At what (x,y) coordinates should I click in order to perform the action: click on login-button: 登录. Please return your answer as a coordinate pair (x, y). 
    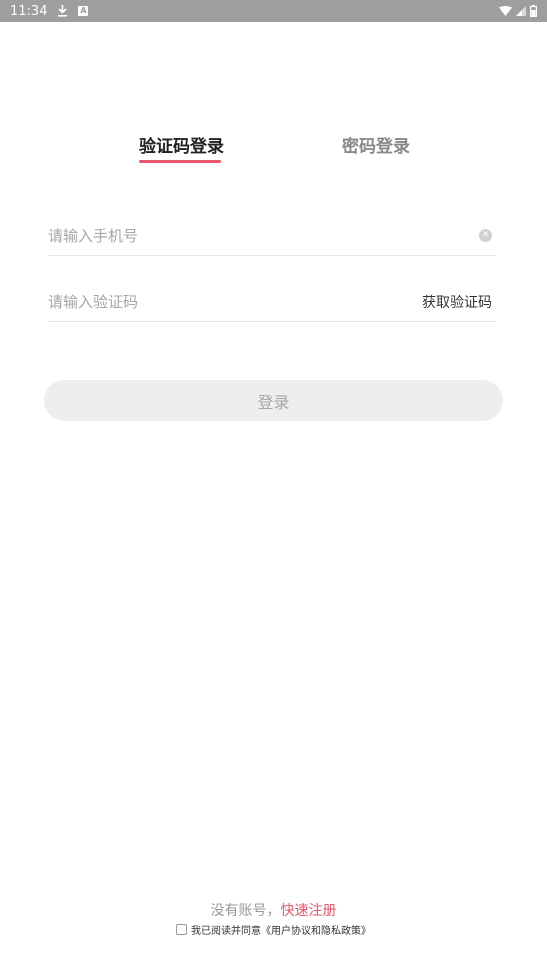
    Looking at the image, I should click on (273, 400).